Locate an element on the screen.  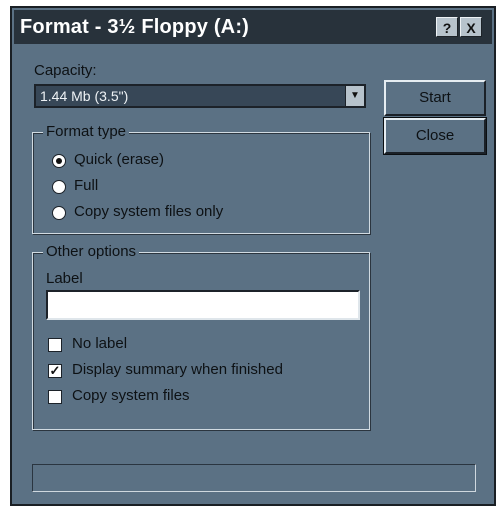
capacity-dropdown: 1.44 Mb (3.5") ▼ is located at coordinates (200, 96).